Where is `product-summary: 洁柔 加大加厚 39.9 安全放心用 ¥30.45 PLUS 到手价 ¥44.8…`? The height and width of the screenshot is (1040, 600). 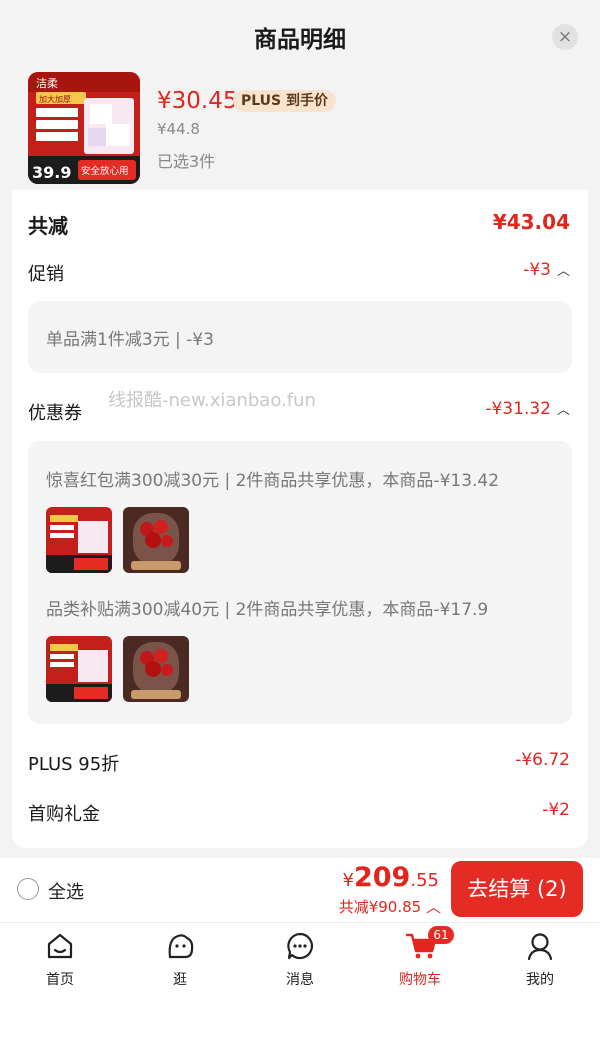
product-summary: 洁柔 加大加厚 39.9 安全放心用 ¥30.45 PLUS 到手价 ¥44.8… is located at coordinates (300, 132).